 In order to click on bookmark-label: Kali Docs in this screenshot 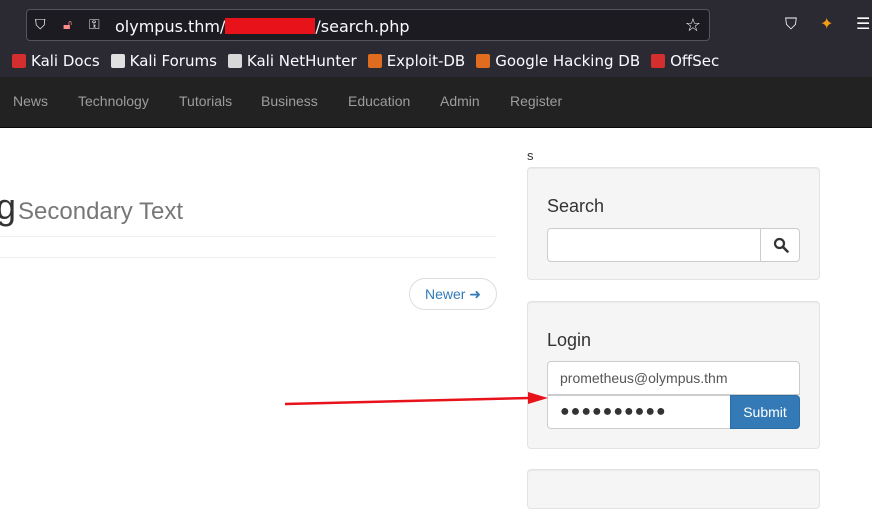, I will do `click(65, 61)`.